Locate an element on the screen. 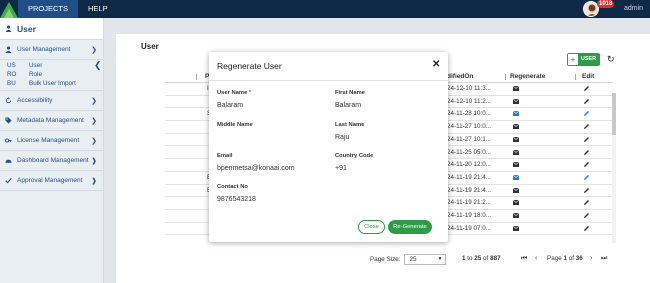 The image size is (650, 283). middle-name-label: Middle Name is located at coordinates (235, 125).